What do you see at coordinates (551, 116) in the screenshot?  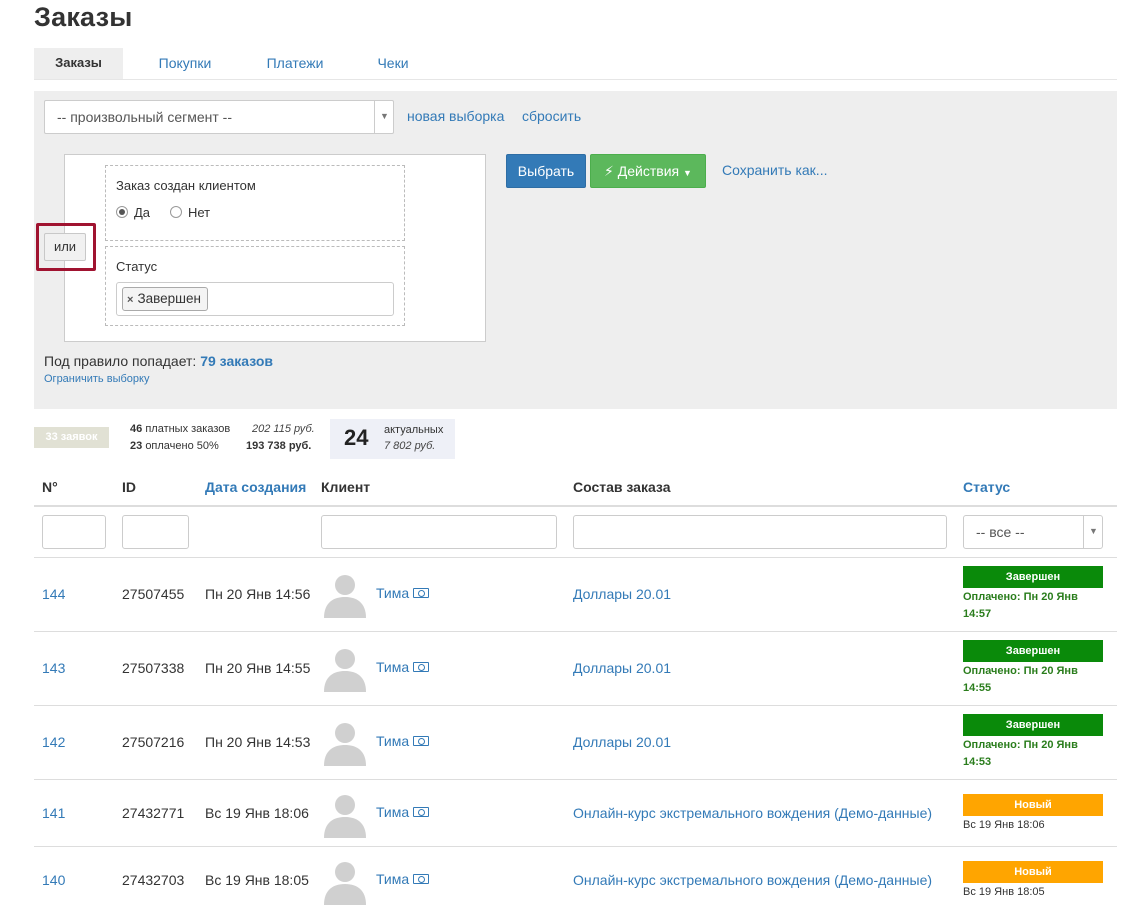 I see `reset-link: сбросить` at bounding box center [551, 116].